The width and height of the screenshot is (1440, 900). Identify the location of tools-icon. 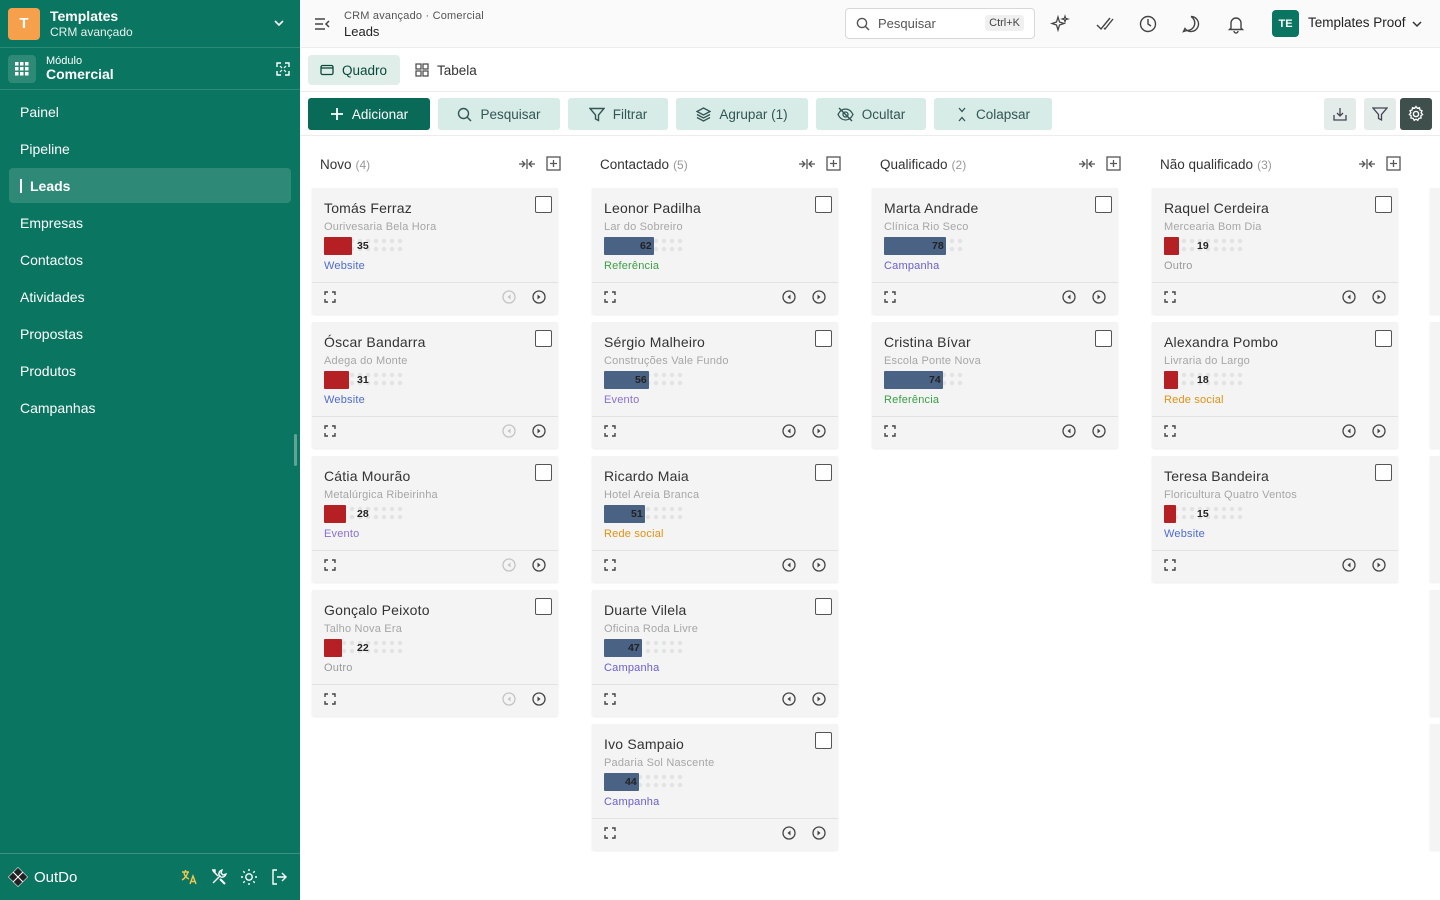
(219, 877).